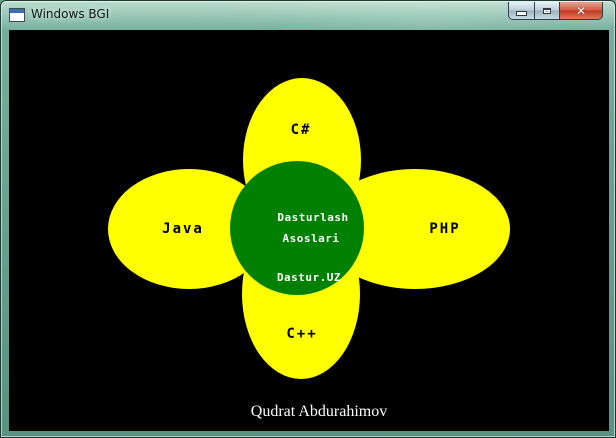  I want to click on window-app-icon, so click(17, 15).